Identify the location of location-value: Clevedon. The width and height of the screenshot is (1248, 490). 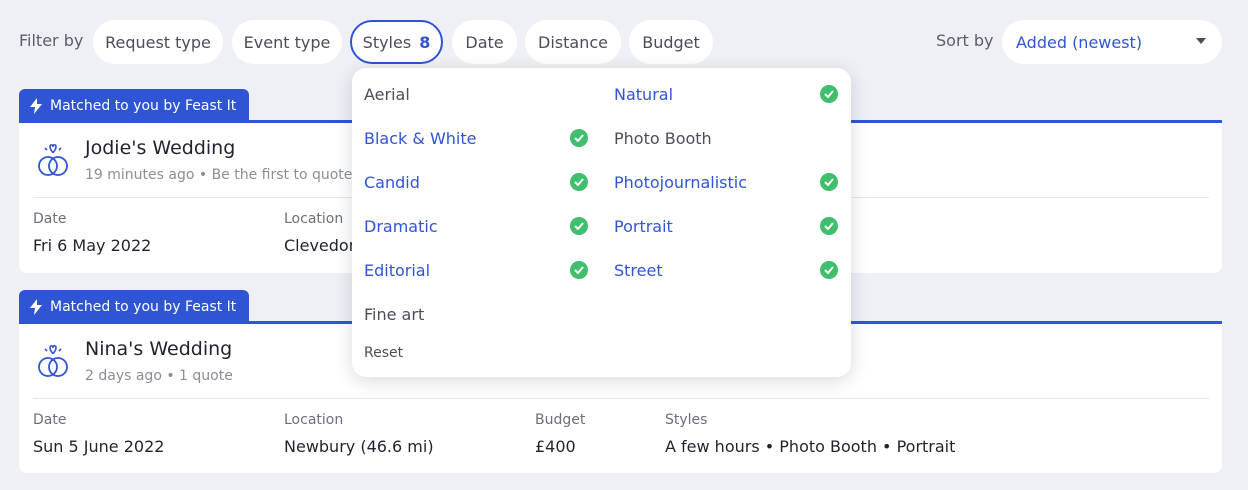
(321, 245).